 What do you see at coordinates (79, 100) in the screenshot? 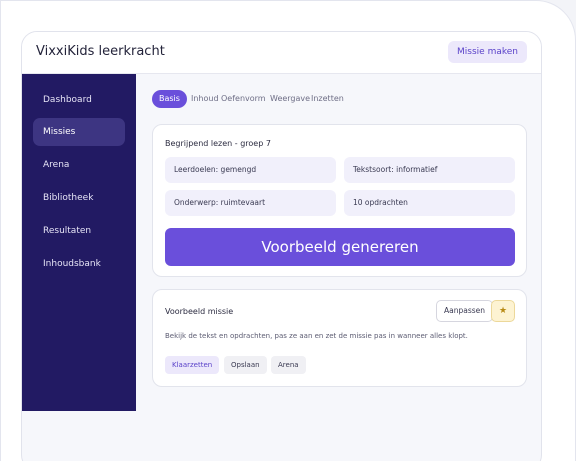
I see `sidebar-item-dashboard: Dashboard` at bounding box center [79, 100].